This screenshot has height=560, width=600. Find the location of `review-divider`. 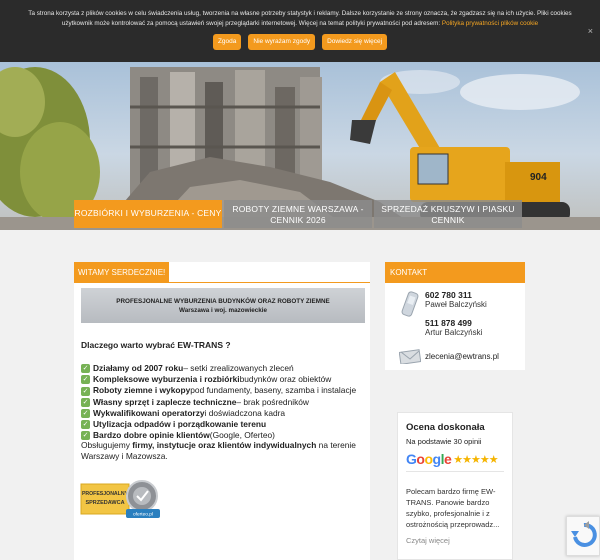

review-divider is located at coordinates (455, 471).